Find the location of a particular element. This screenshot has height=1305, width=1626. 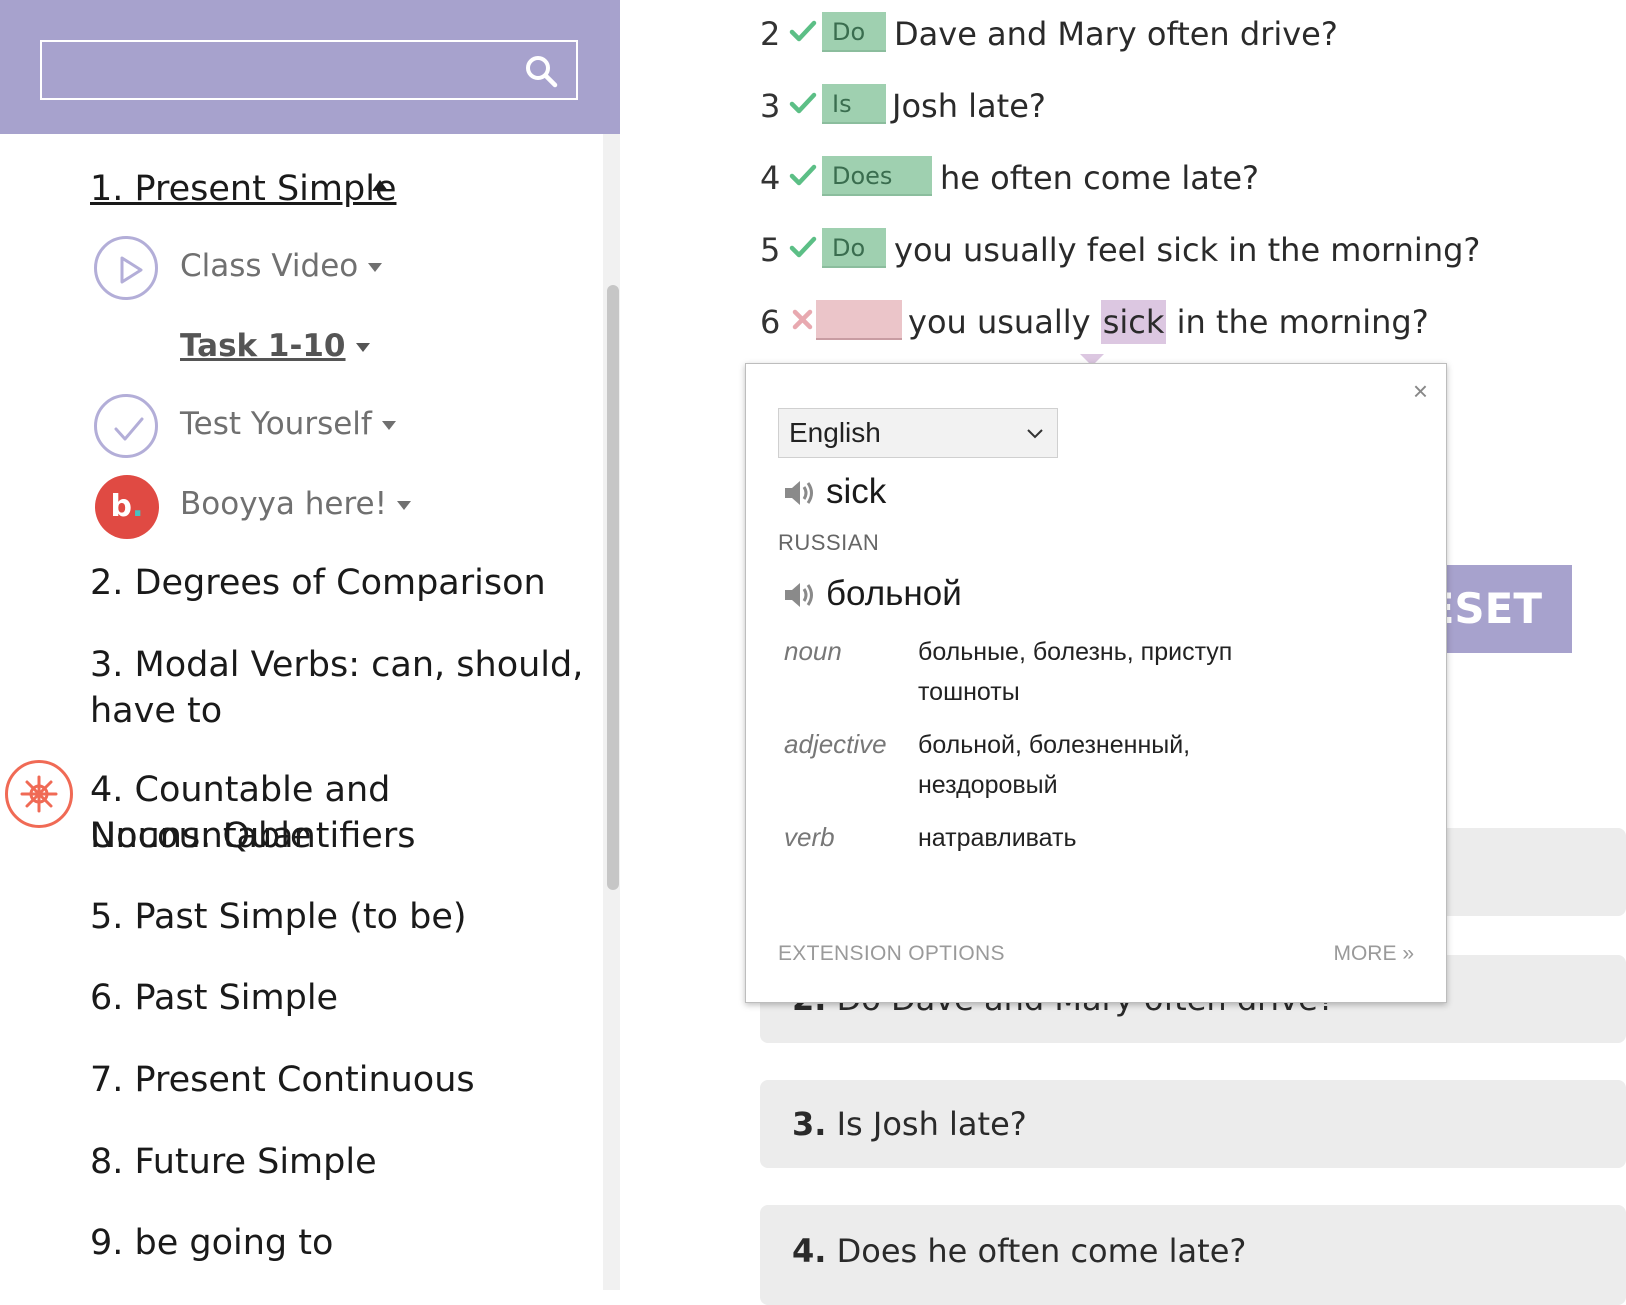

definition-line: натравливать is located at coordinates (997, 838).